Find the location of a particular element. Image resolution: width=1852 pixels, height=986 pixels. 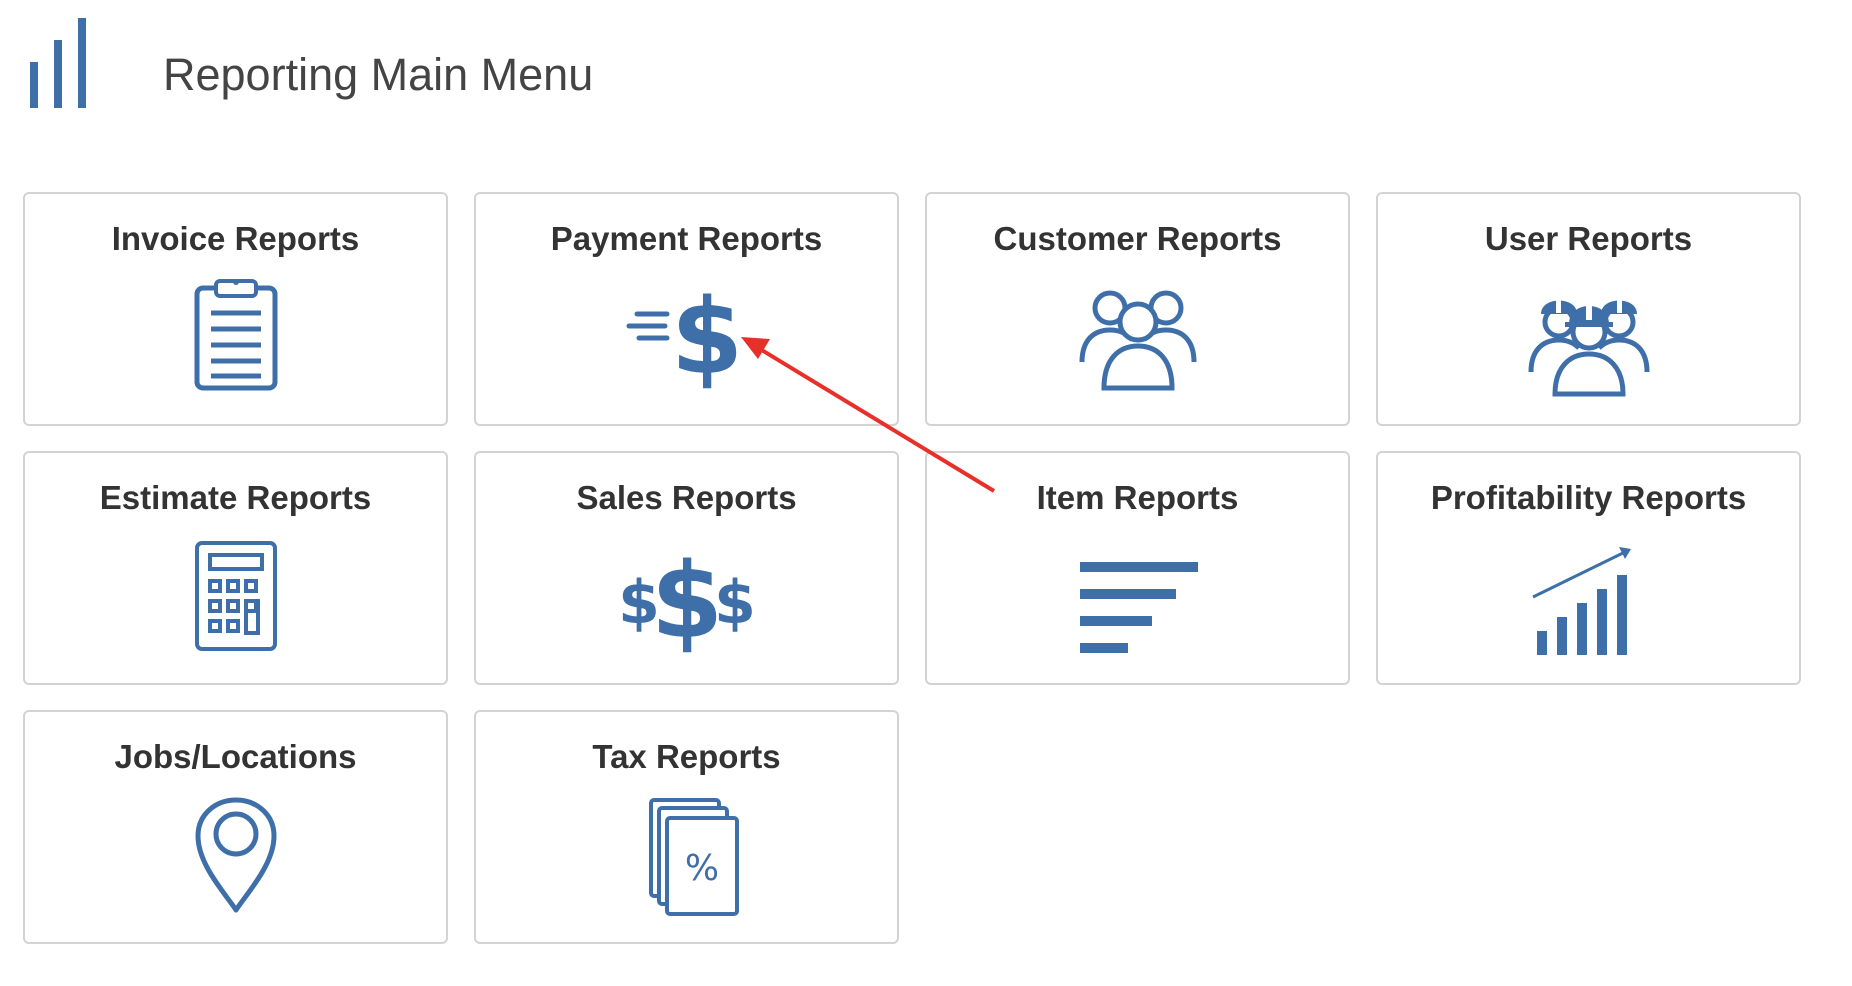

tile-sales-reports: Sales Reports $ $ $ is located at coordinates (686, 568).